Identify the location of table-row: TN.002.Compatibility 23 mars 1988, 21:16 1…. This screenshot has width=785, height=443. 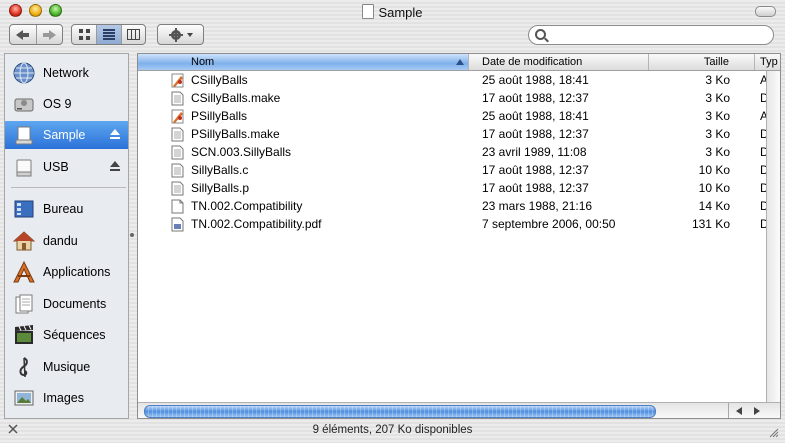
(453, 206).